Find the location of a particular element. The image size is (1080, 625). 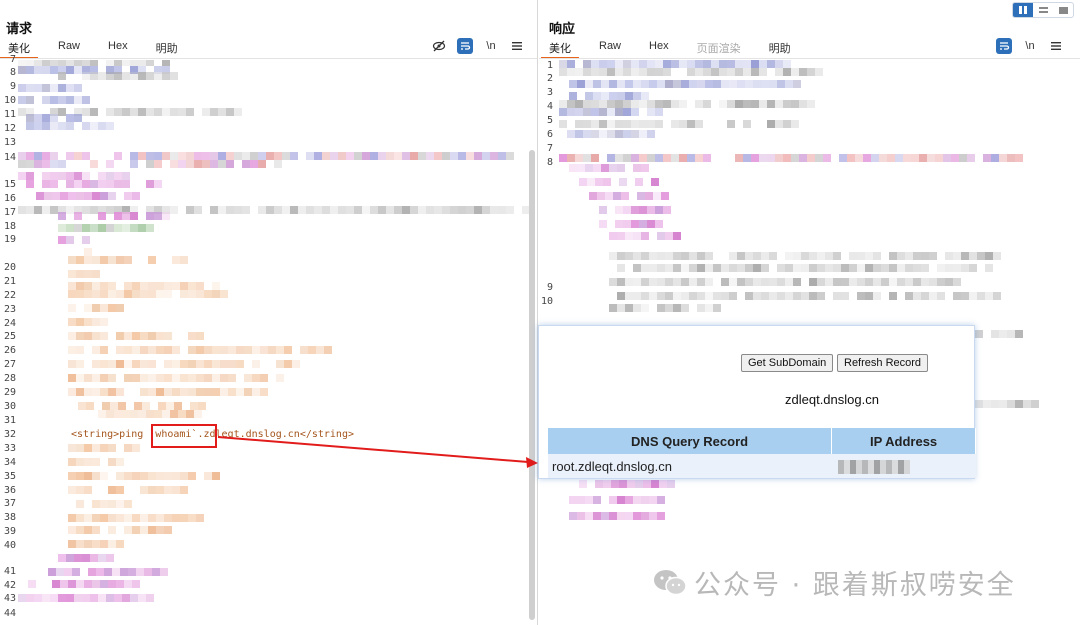

subdomain-value: zdleqt.dnslog.cn is located at coordinates (832, 399).